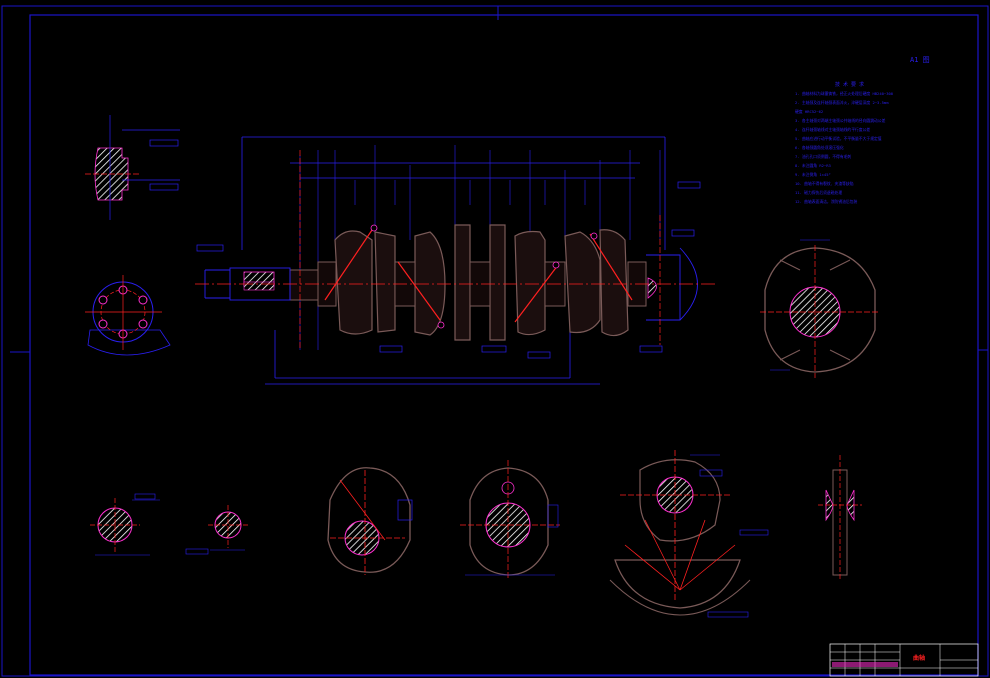 This screenshot has height=678, width=990. Describe the element at coordinates (132, 167) in the screenshot. I see `keyway-detail-view` at that location.